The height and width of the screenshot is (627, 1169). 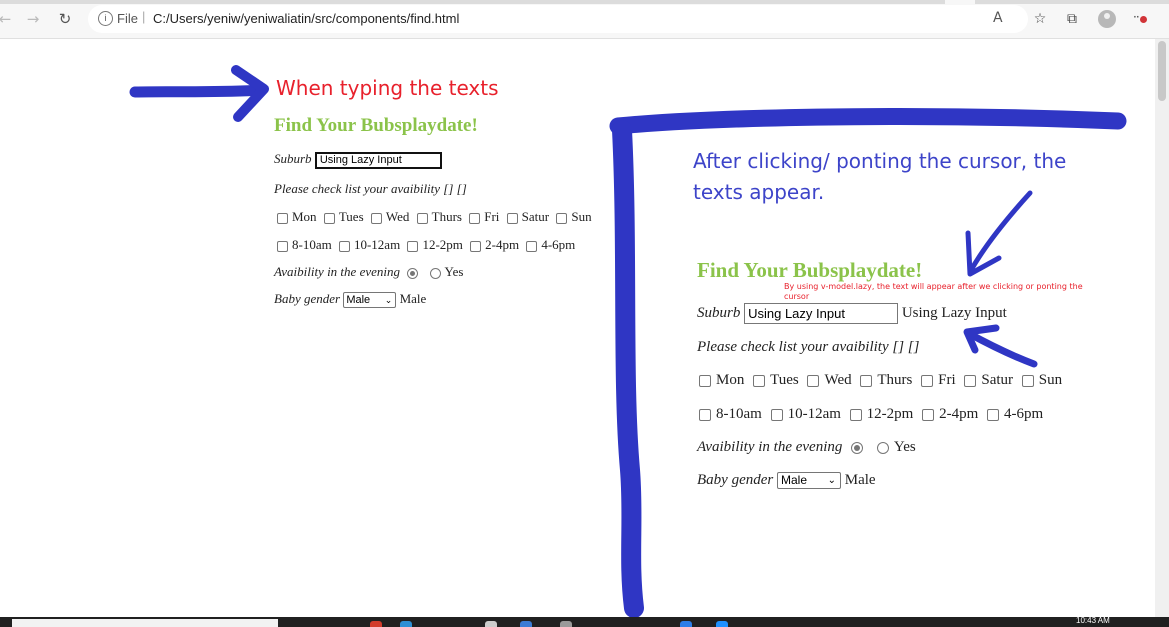 I want to click on more-icon: ··, so click(x=1140, y=17).